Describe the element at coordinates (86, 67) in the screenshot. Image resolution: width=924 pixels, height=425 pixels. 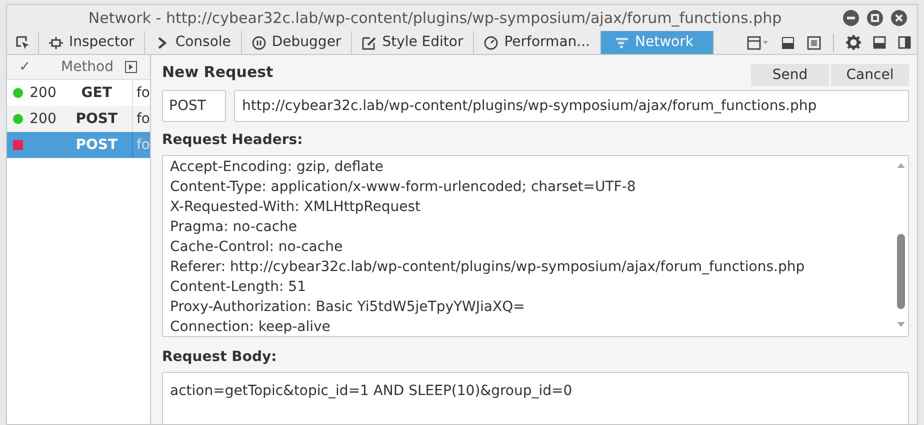
I see `column-header: Method` at that location.